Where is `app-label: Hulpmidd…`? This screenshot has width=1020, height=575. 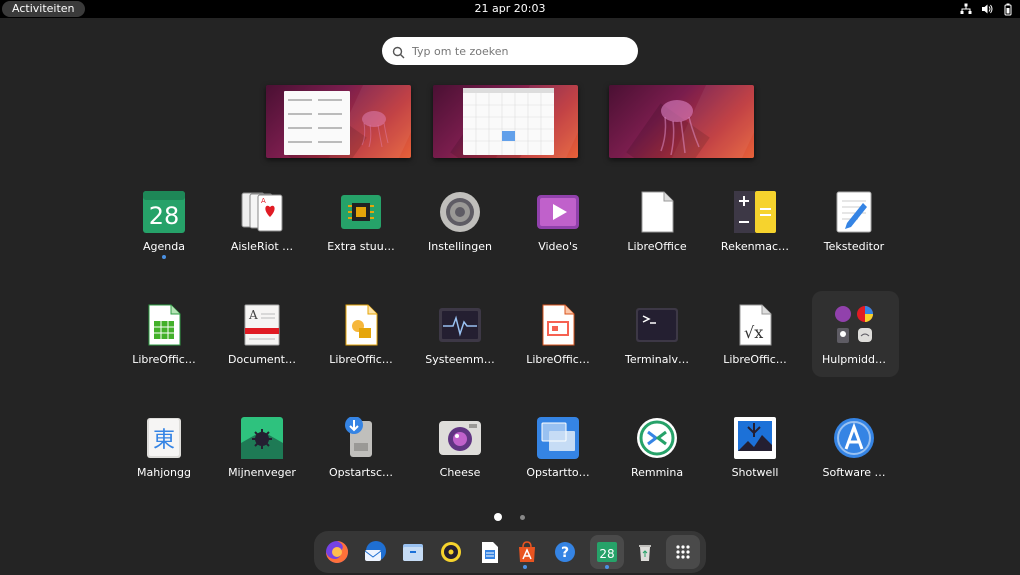
app-label: Hulpmidd… is located at coordinates (854, 359).